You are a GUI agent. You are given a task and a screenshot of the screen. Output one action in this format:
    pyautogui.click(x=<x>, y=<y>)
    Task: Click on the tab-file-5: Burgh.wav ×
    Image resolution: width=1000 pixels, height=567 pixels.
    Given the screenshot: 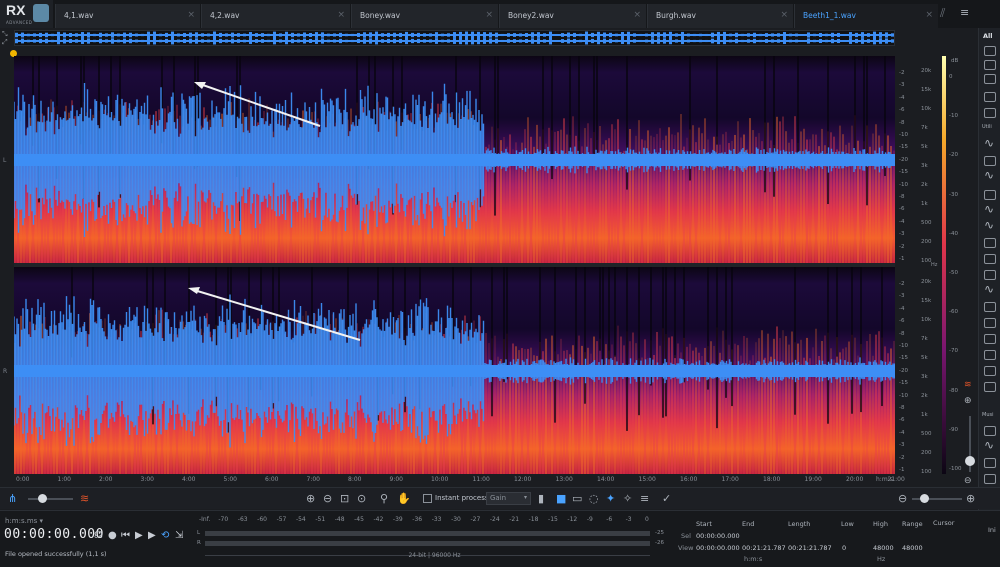 What is the action you would take?
    pyautogui.click(x=720, y=16)
    